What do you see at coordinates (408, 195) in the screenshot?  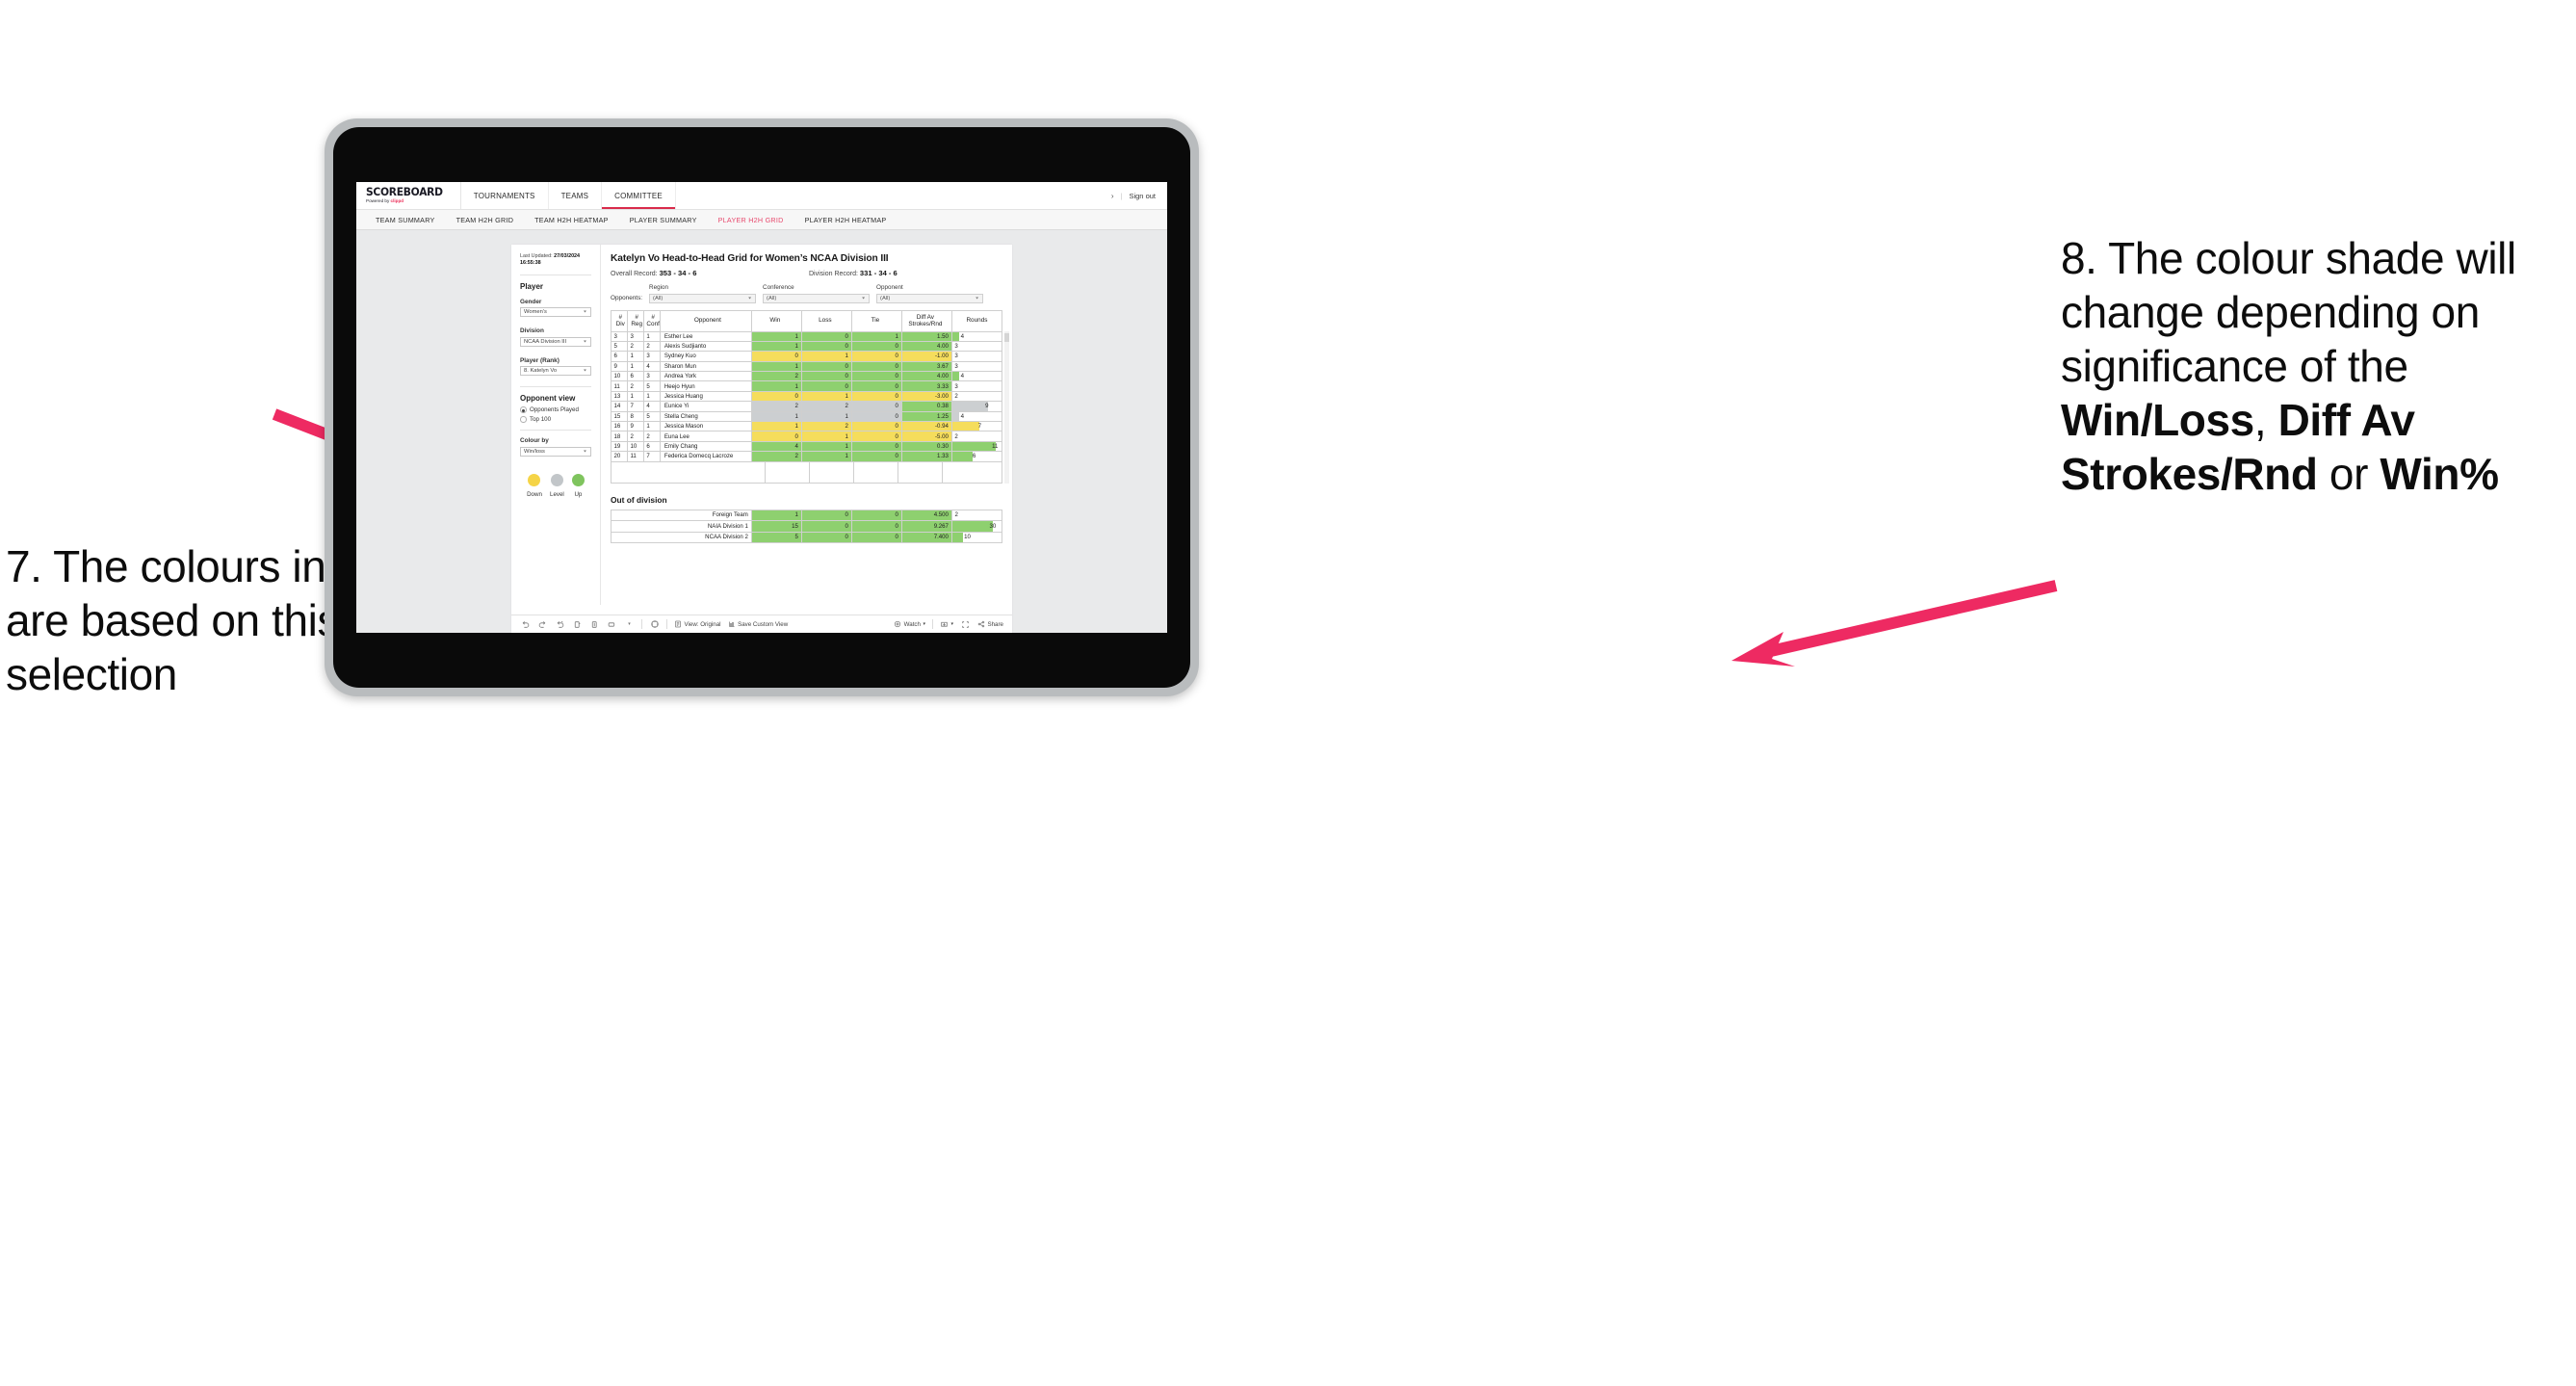 I see `brand-logo: SCOREBOARD Powered by clippd` at bounding box center [408, 195].